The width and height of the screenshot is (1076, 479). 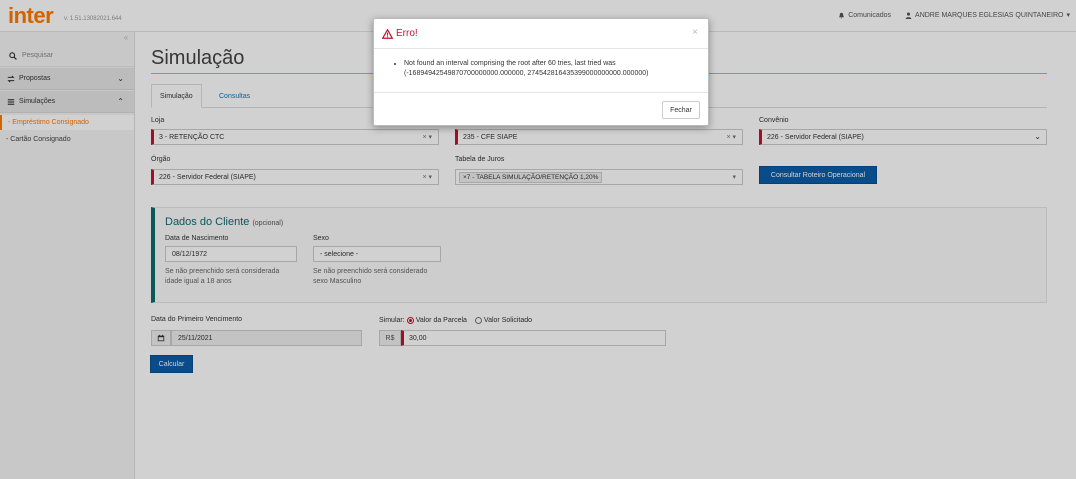 What do you see at coordinates (407, 33) in the screenshot?
I see `modal-title-text: Erro!` at bounding box center [407, 33].